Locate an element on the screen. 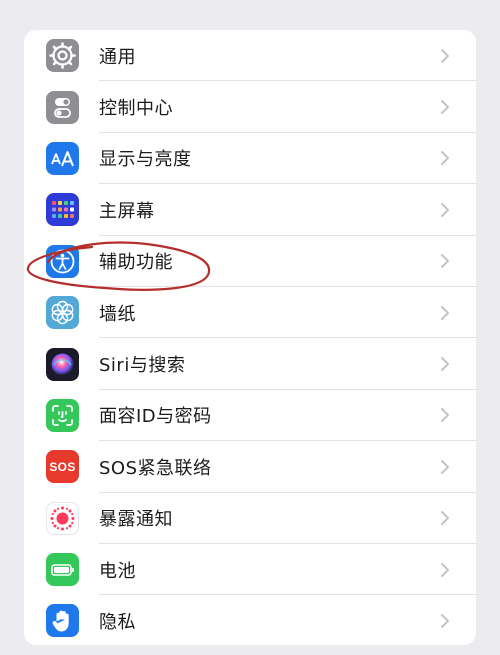 The height and width of the screenshot is (655, 500). settings-item-exposure-notifications: 暴露通知 is located at coordinates (250, 519).